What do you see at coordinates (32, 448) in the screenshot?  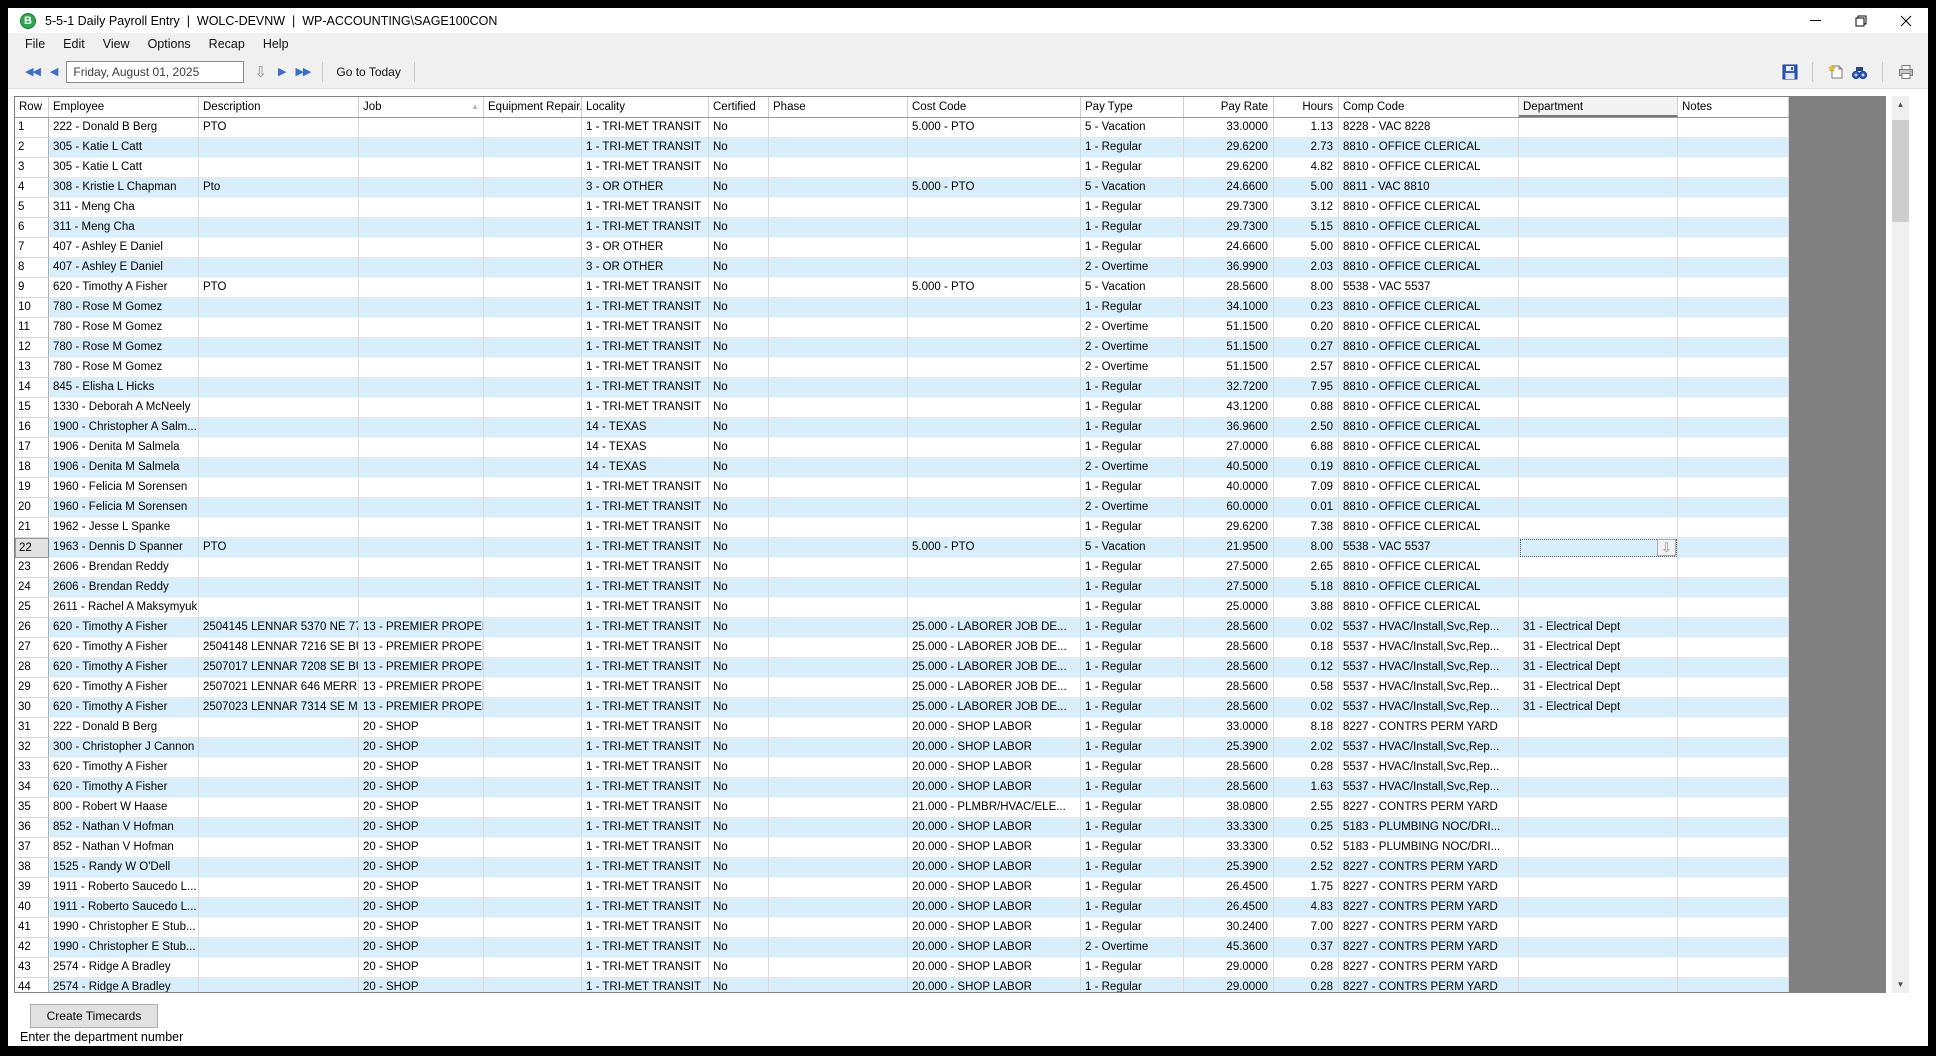 I see `row-number: 17` at bounding box center [32, 448].